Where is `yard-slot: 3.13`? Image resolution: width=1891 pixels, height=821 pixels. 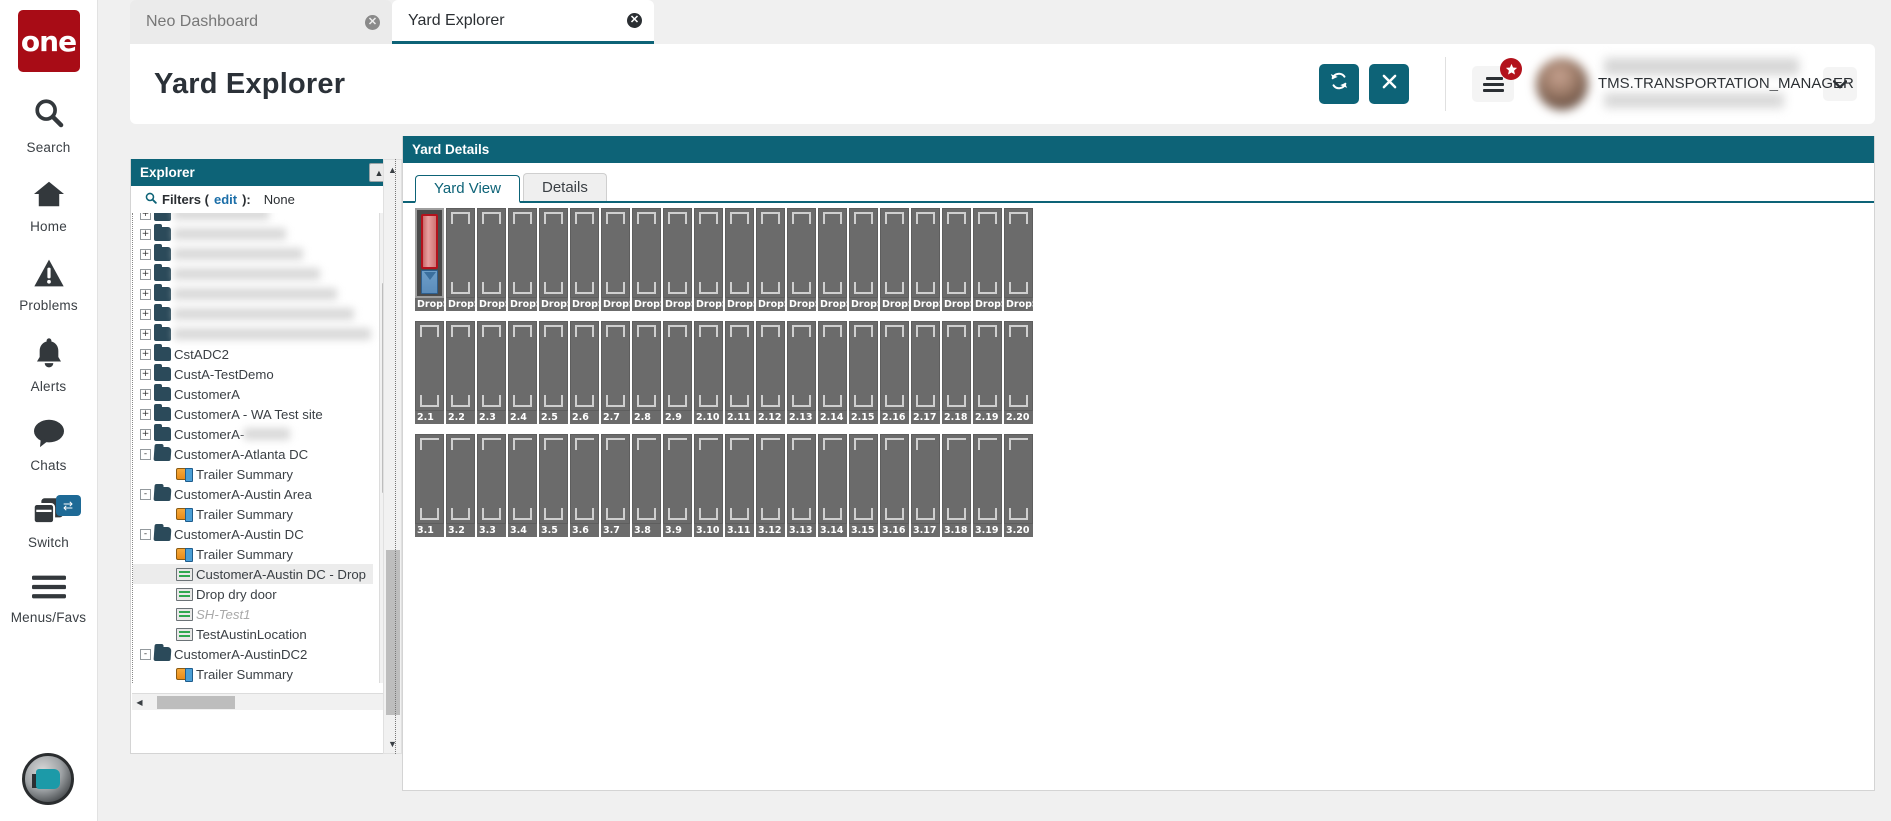
yard-slot: 3.13 is located at coordinates (801, 485).